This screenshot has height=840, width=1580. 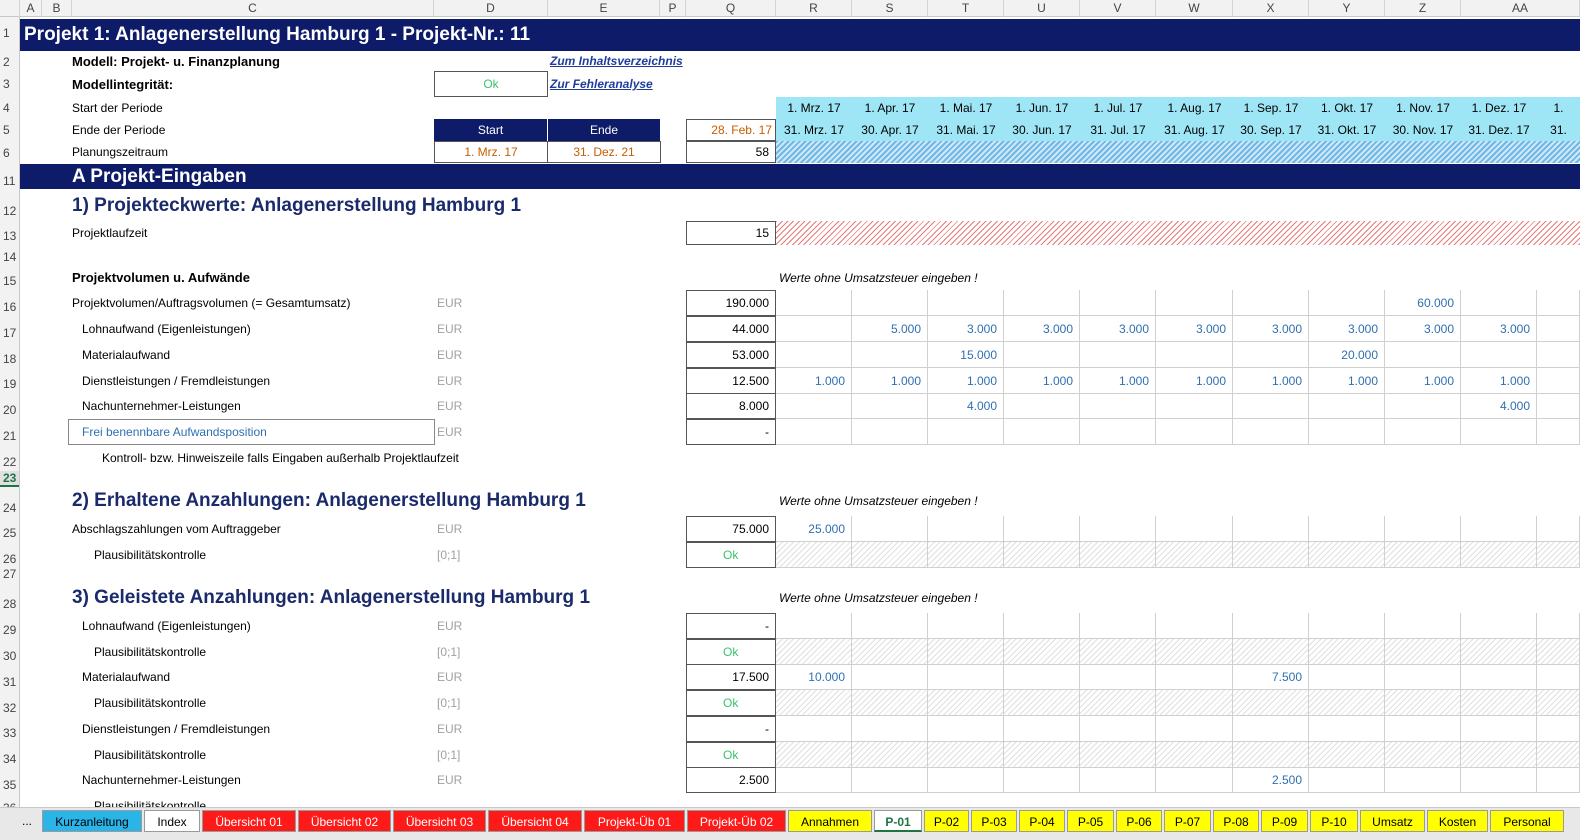 What do you see at coordinates (731, 381) in the screenshot?
I see `expense-total-4: 12.500` at bounding box center [731, 381].